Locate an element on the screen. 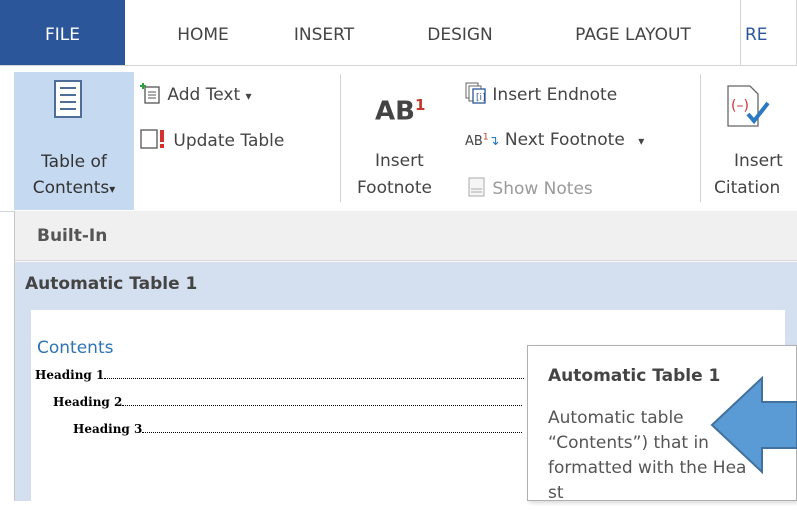  ribbon-tab-bar: FILE HOME INSERT DESIGN PAGE LAYOUT RE is located at coordinates (398, 33).